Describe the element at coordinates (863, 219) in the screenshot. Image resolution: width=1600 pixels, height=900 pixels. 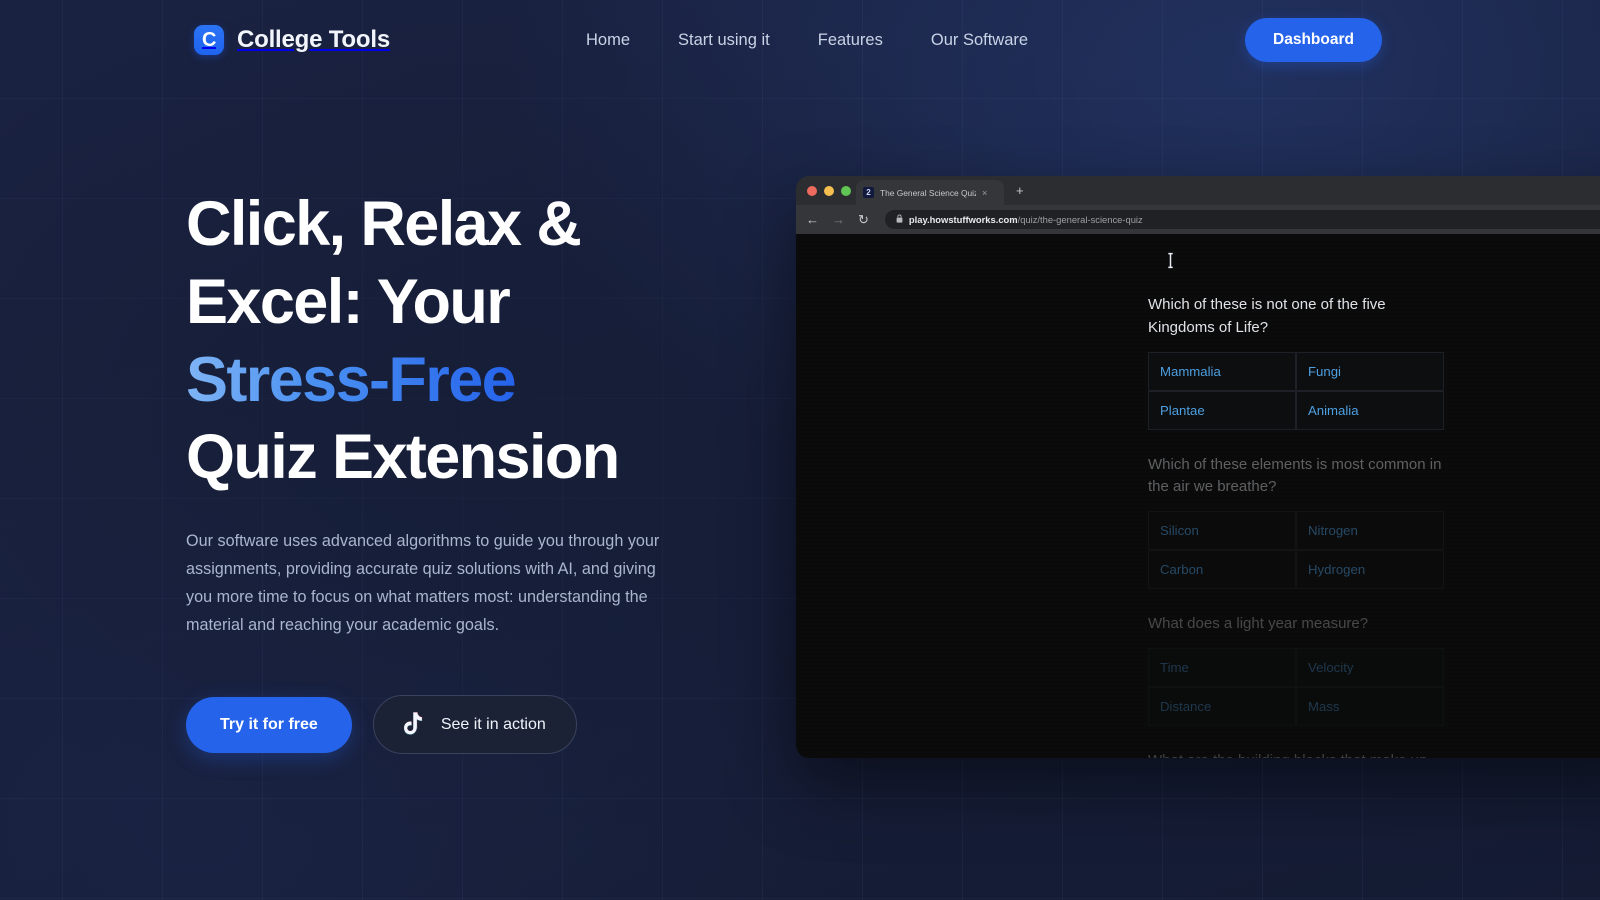
I see `reload-icon: ↻` at that location.